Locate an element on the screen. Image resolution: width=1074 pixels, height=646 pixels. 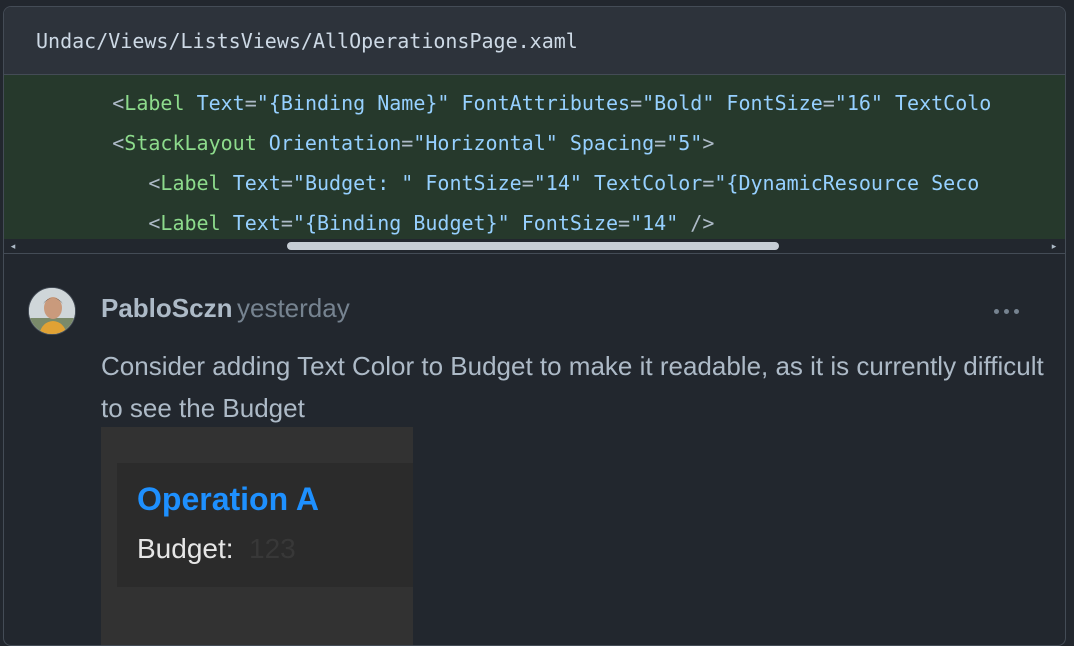
comment-timestamp: yesterday is located at coordinates (293, 308).